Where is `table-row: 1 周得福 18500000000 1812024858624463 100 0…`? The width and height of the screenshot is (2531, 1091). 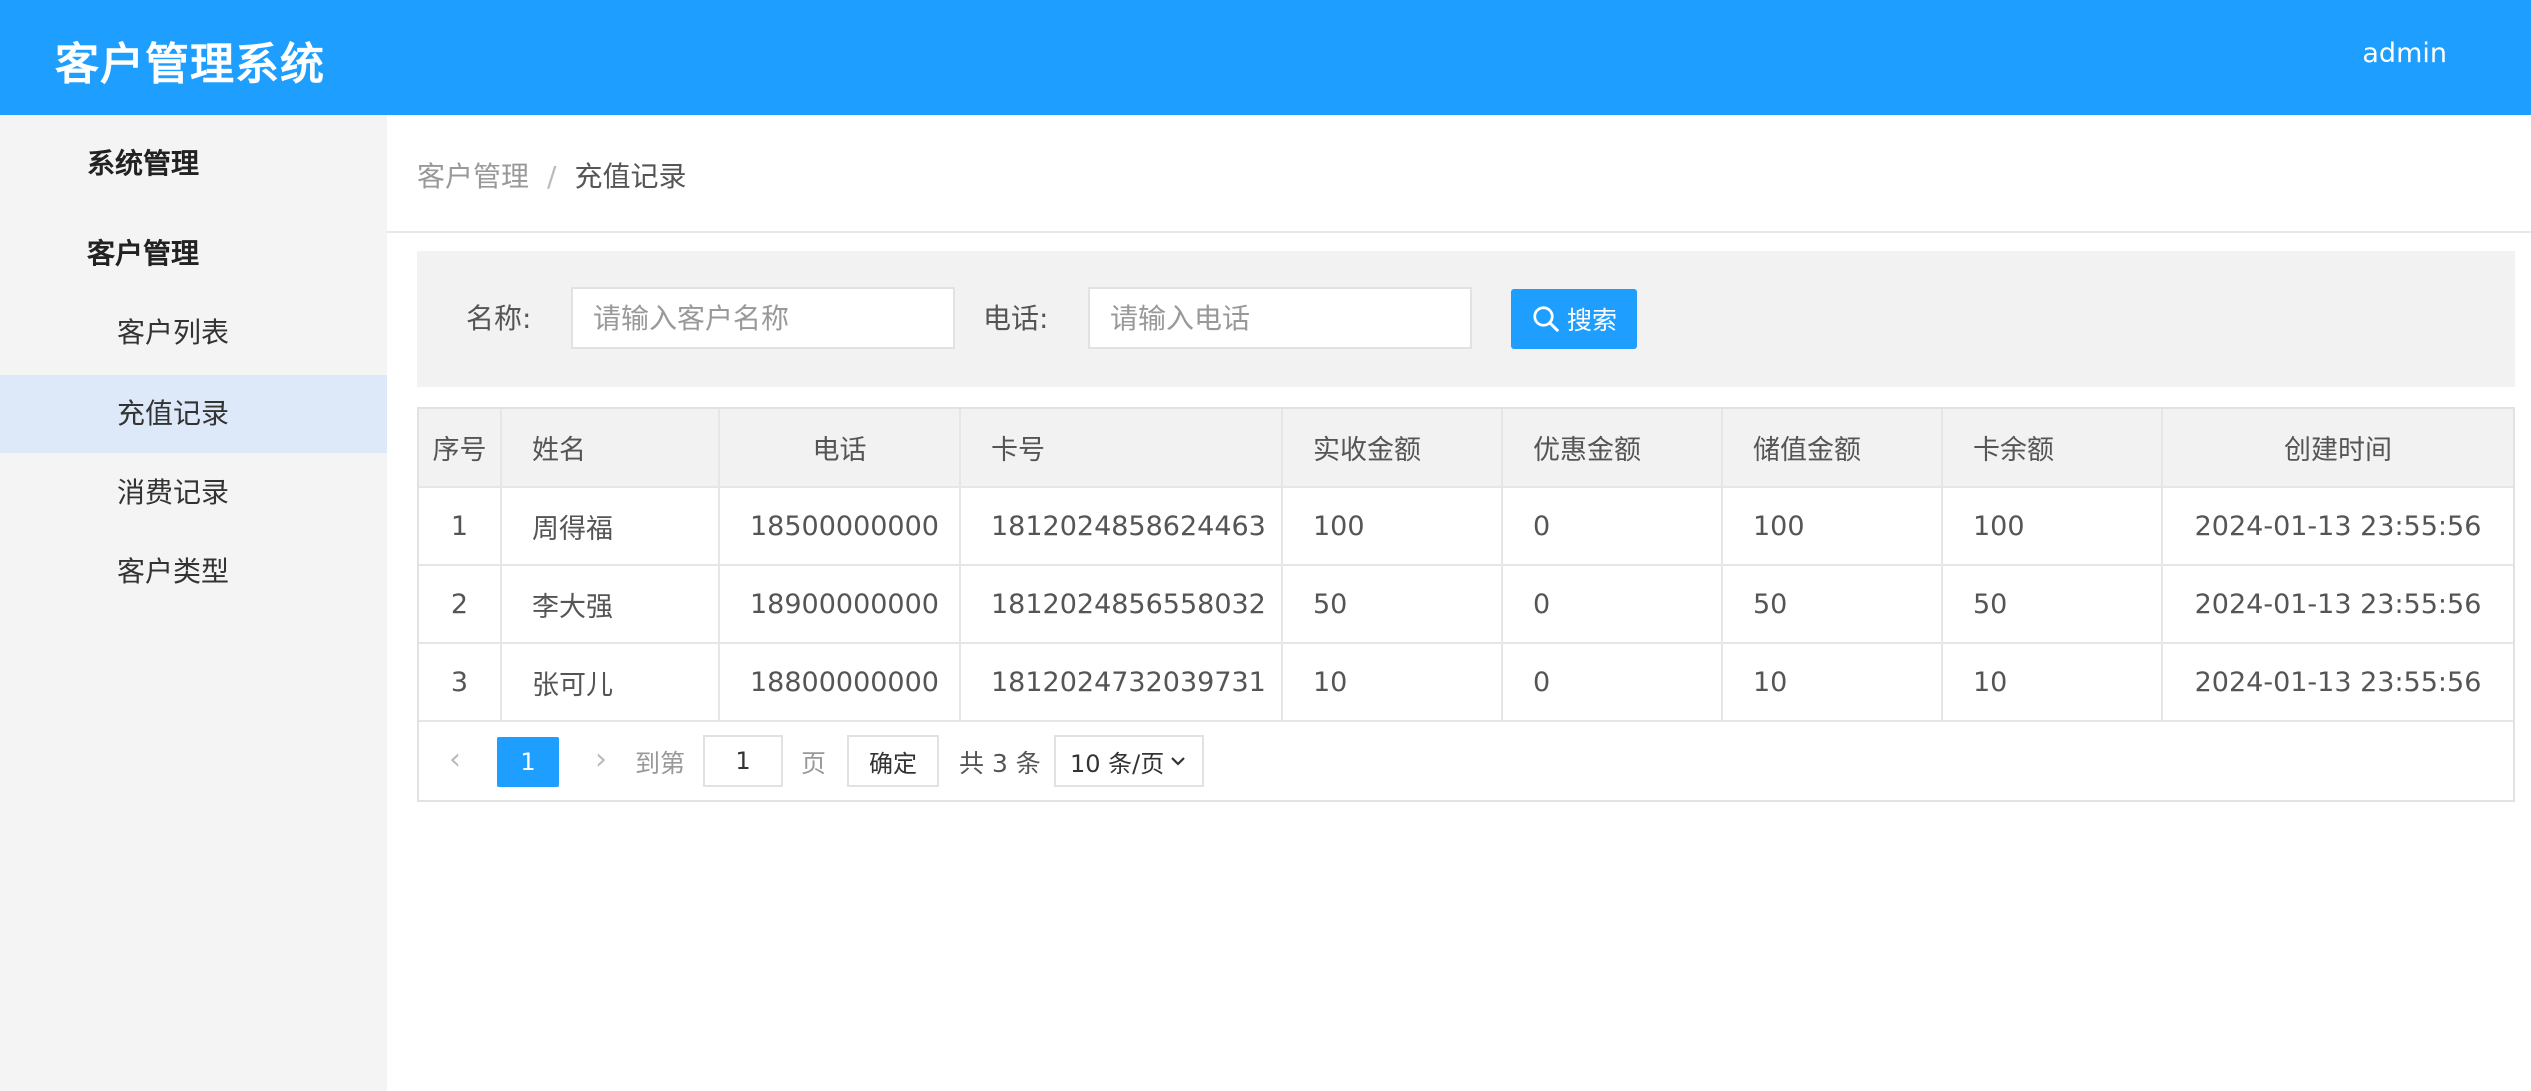
table-row: 1 周得福 18500000000 1812024858624463 100 0… is located at coordinates (1466, 526).